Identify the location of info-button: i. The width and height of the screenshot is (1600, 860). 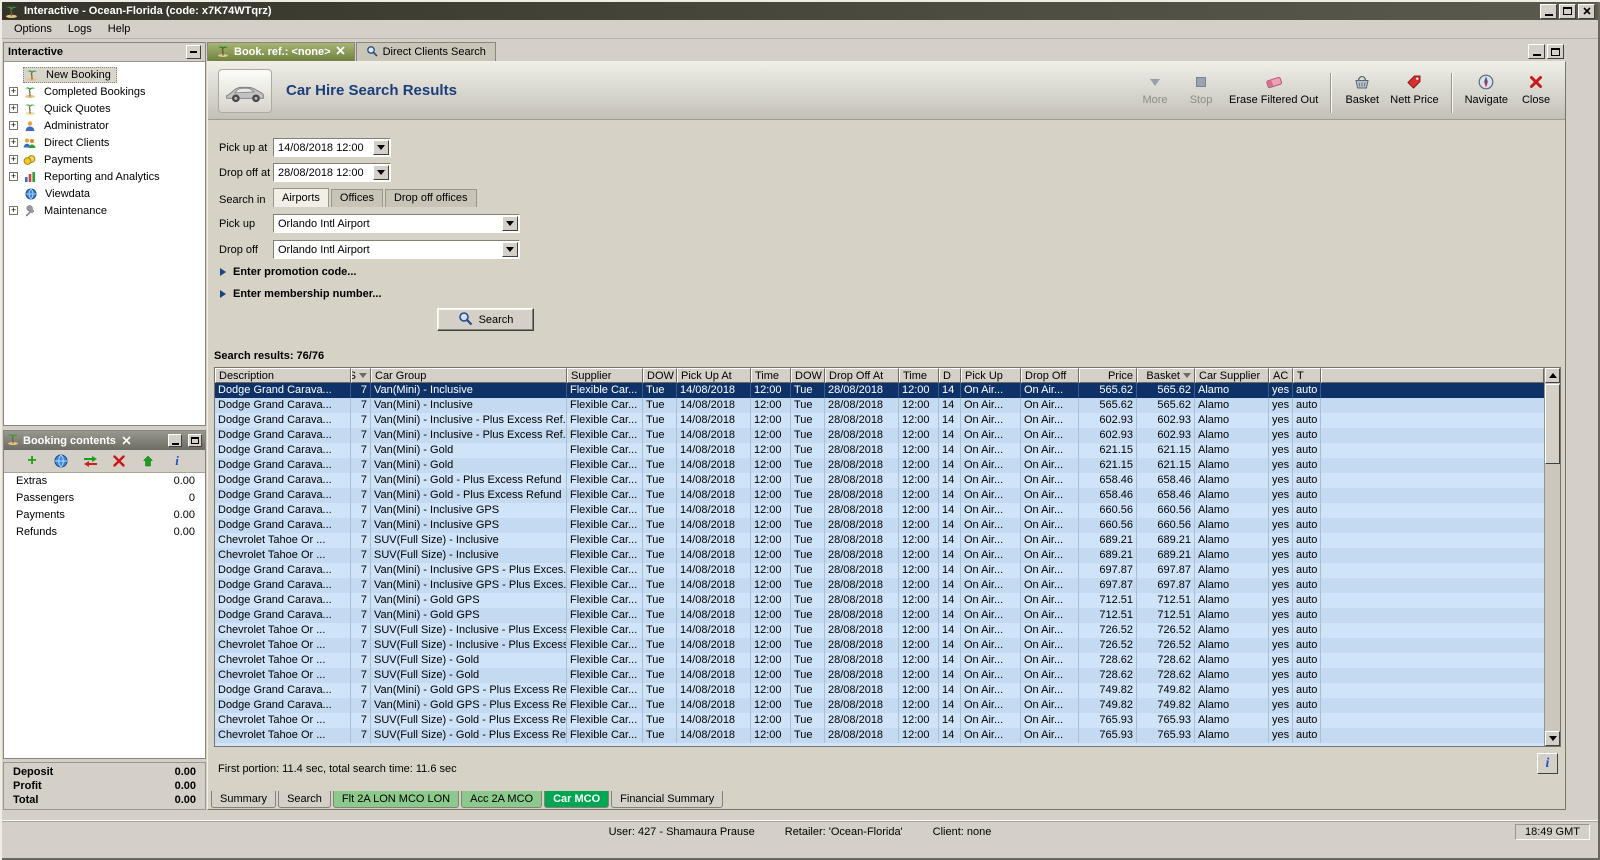
(1547, 763).